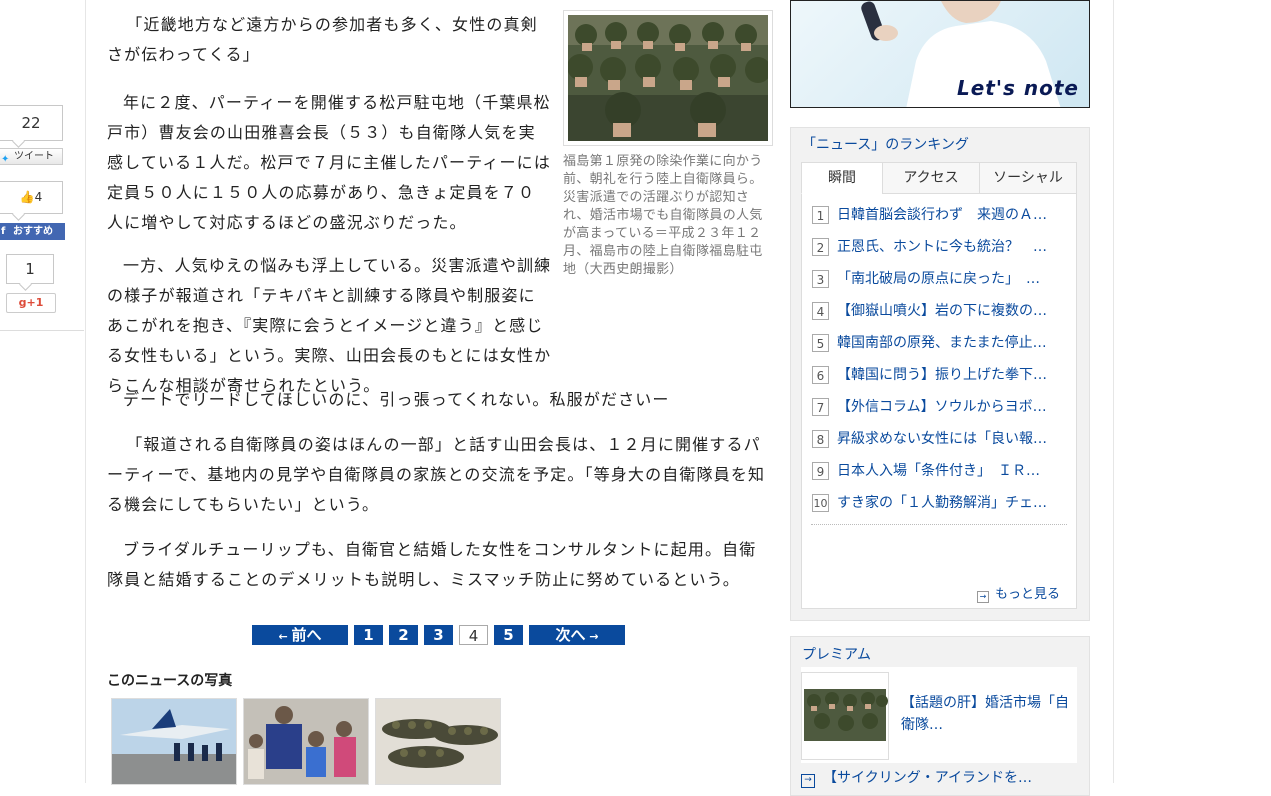  What do you see at coordinates (438, 635) in the screenshot?
I see `page-link-3: 3` at bounding box center [438, 635].